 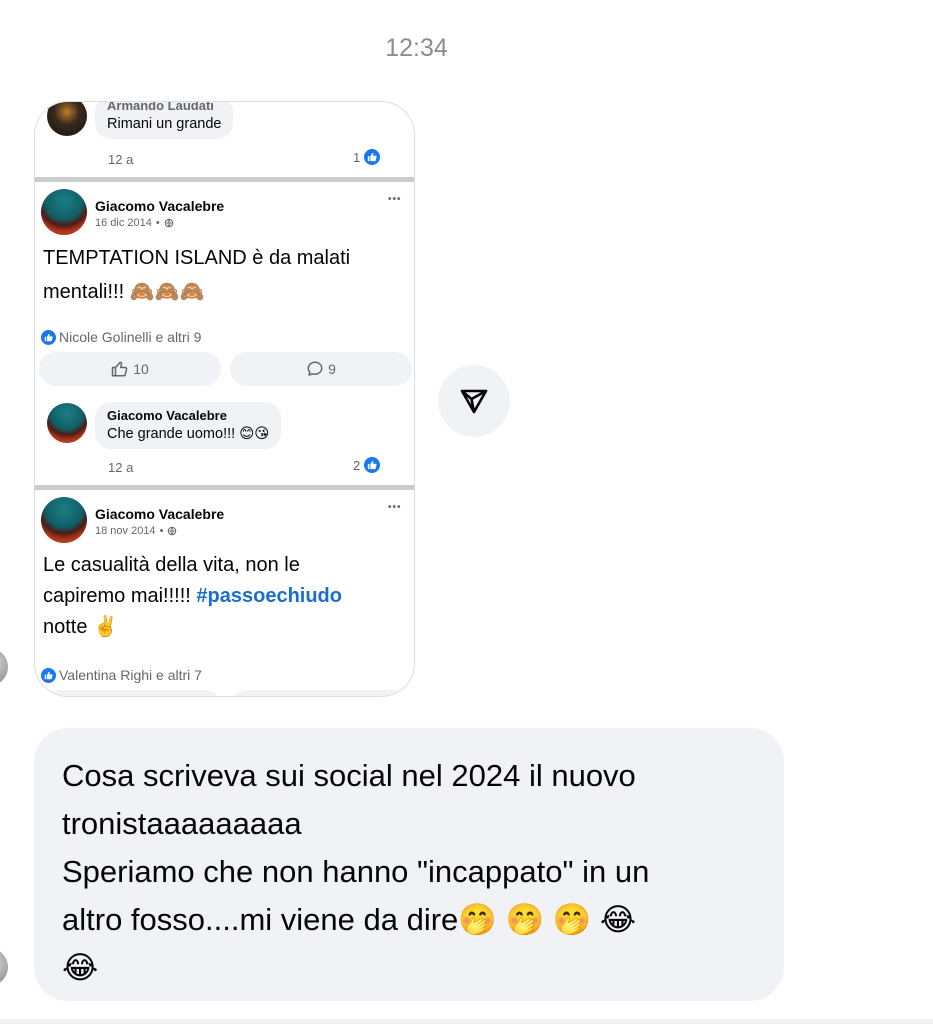 I want to click on like-count: 10, so click(x=141, y=369).